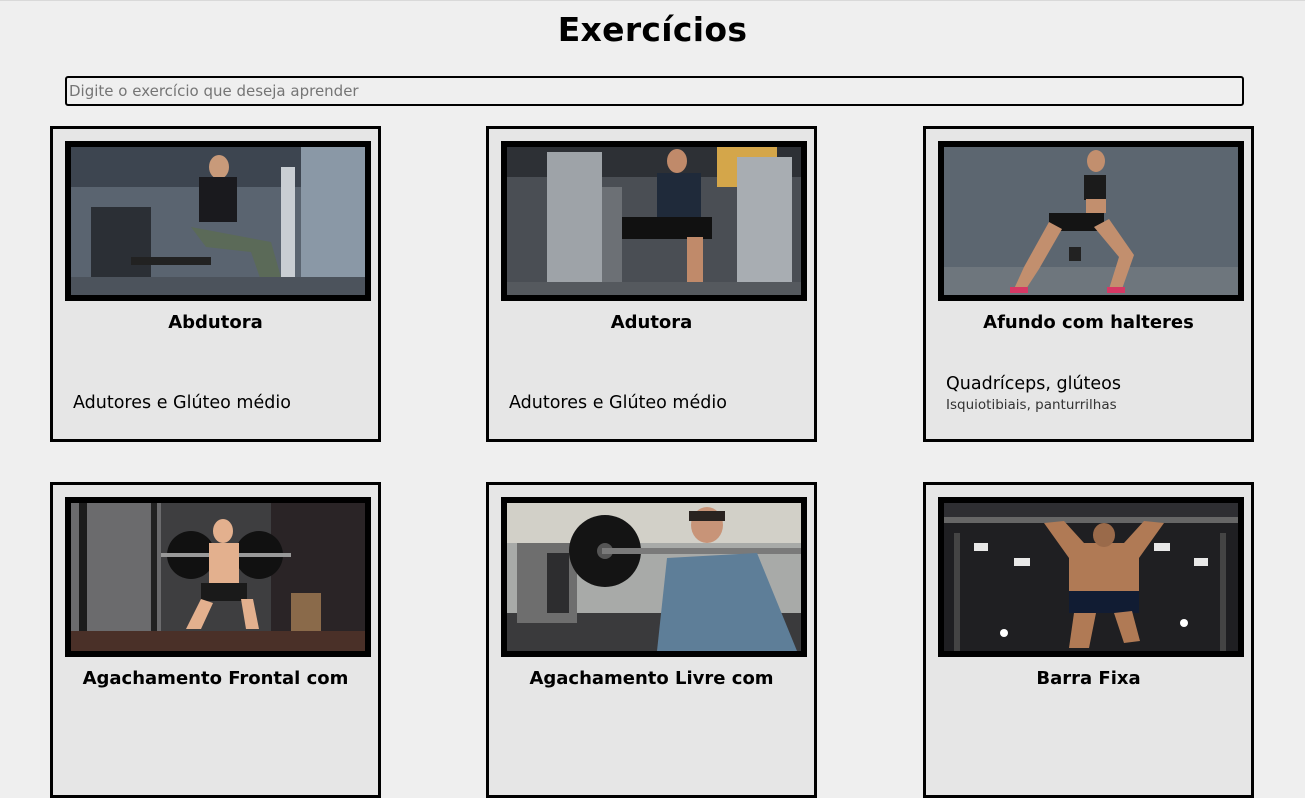 This screenshot has width=1305, height=798. I want to click on exercise-title: Agachamento Livre com, so click(651, 678).